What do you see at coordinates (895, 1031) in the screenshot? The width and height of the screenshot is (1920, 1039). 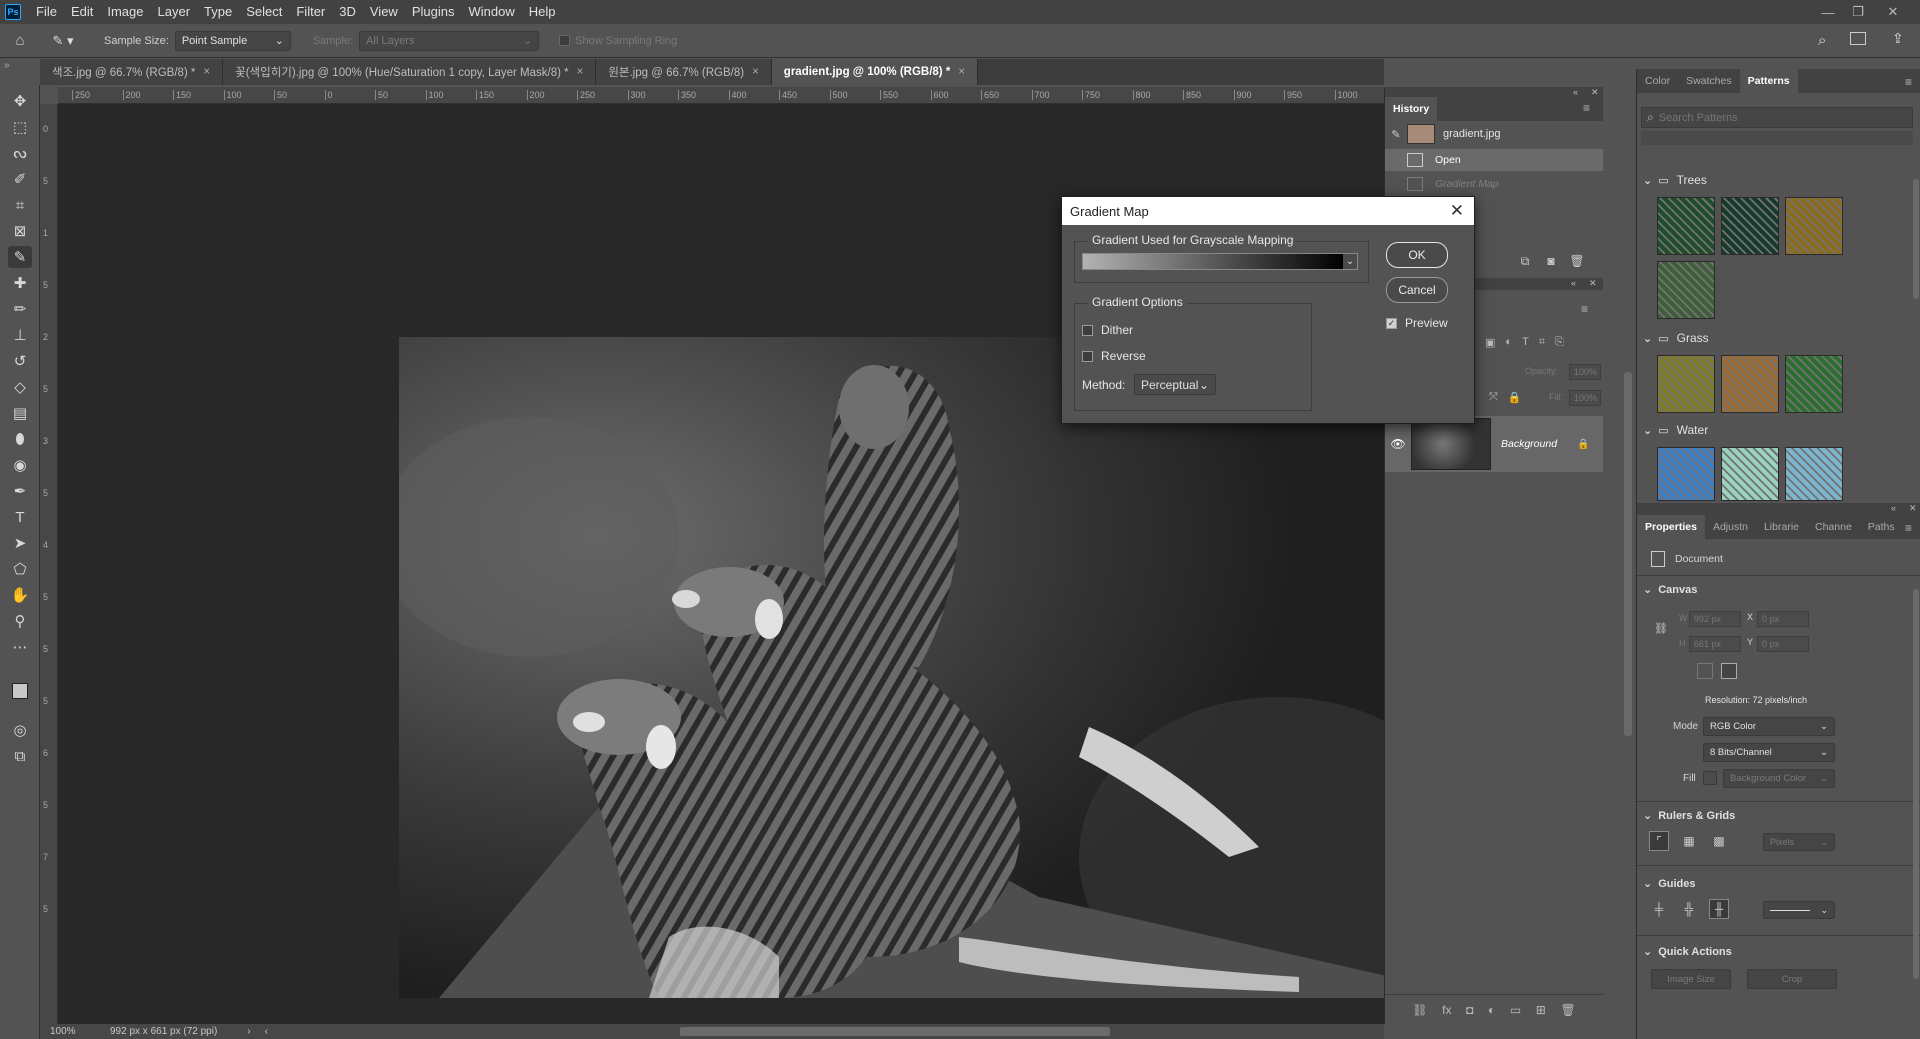 I see `horizontal-scrollbar` at bounding box center [895, 1031].